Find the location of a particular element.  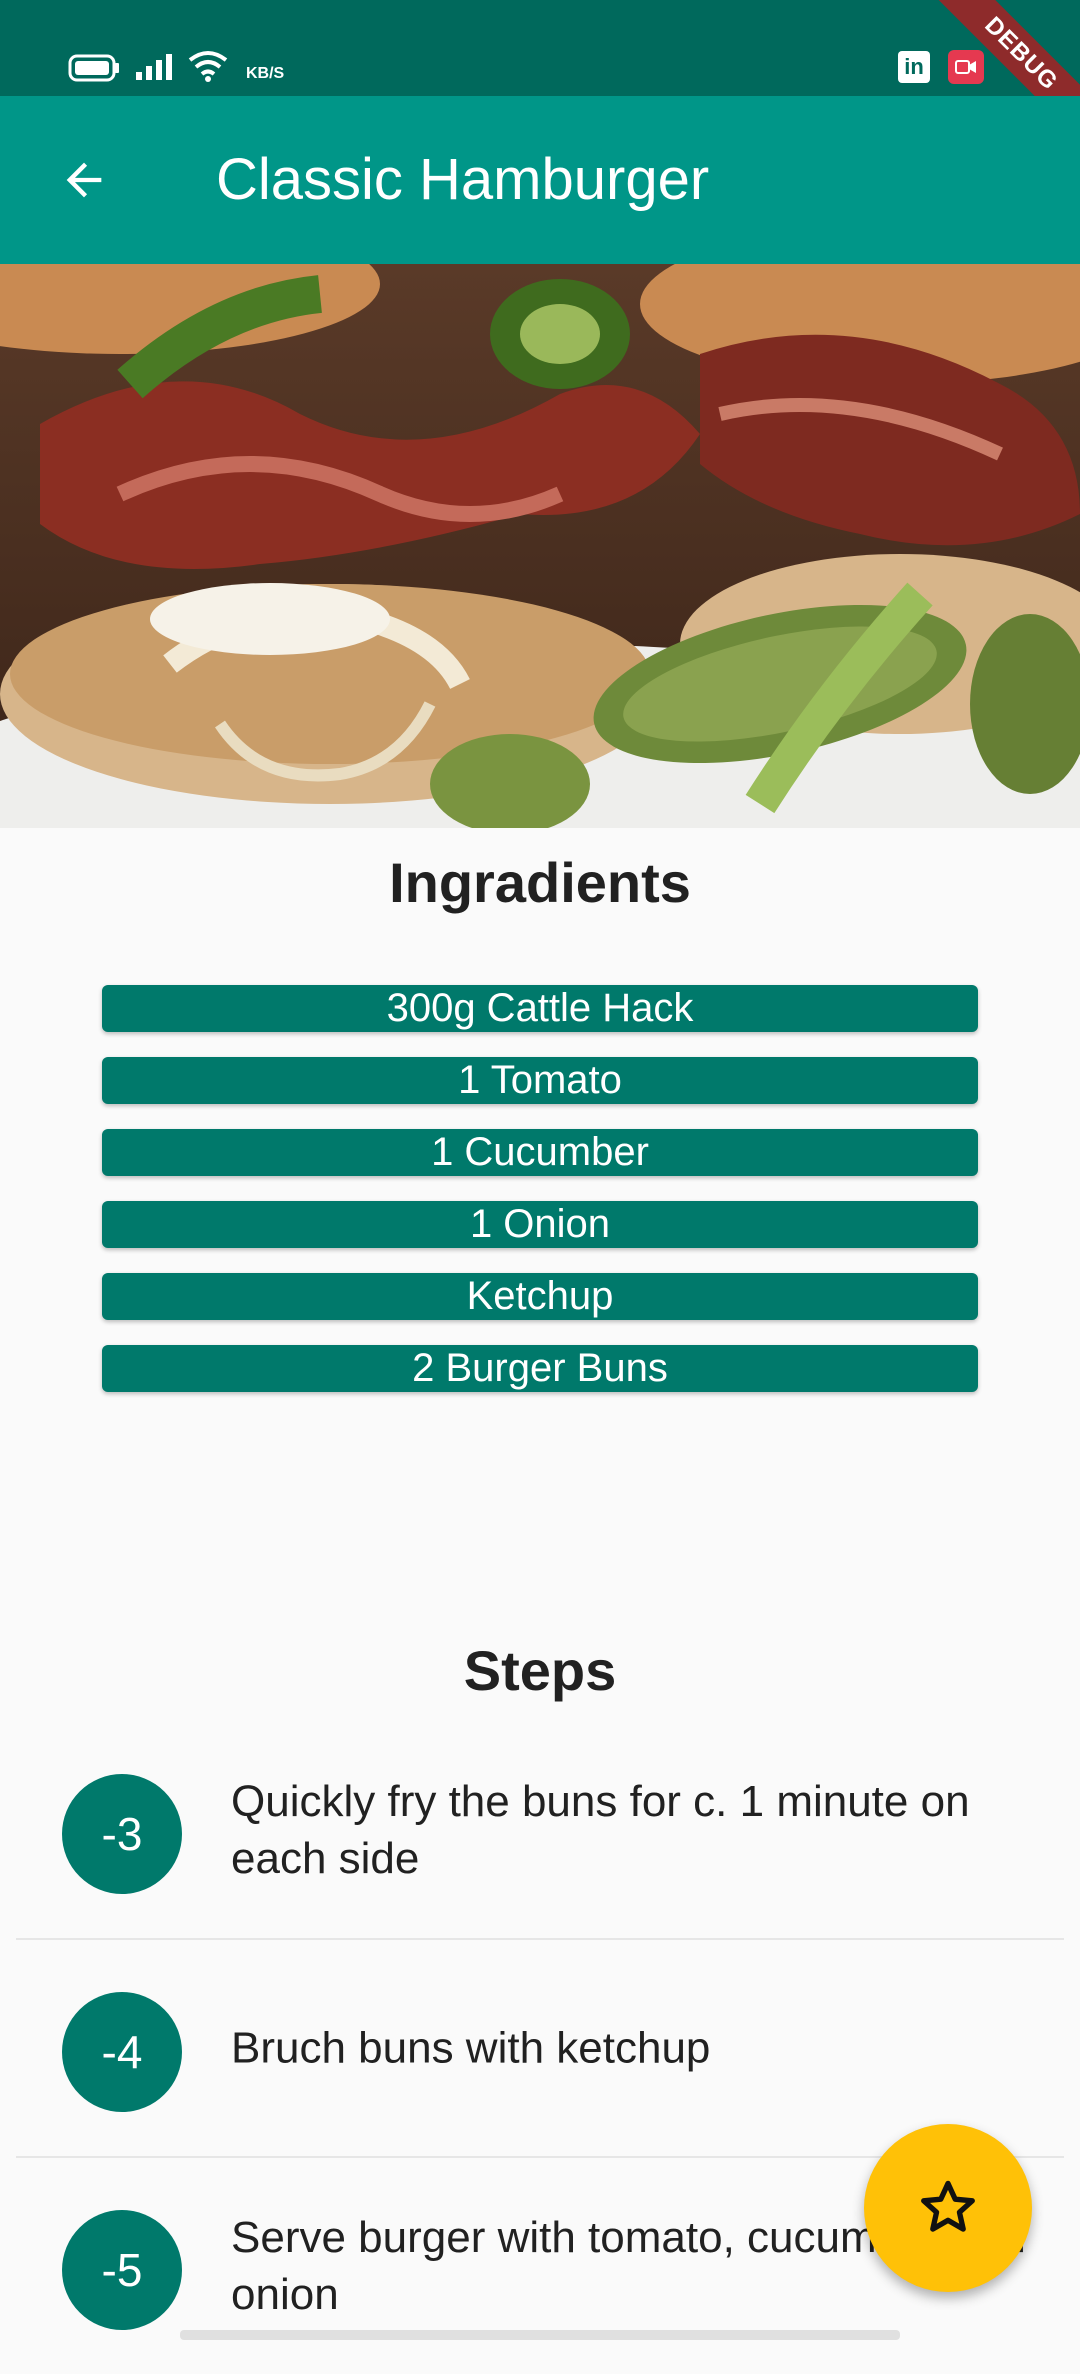

ingredient-item: 1 Tomato is located at coordinates (540, 1080).